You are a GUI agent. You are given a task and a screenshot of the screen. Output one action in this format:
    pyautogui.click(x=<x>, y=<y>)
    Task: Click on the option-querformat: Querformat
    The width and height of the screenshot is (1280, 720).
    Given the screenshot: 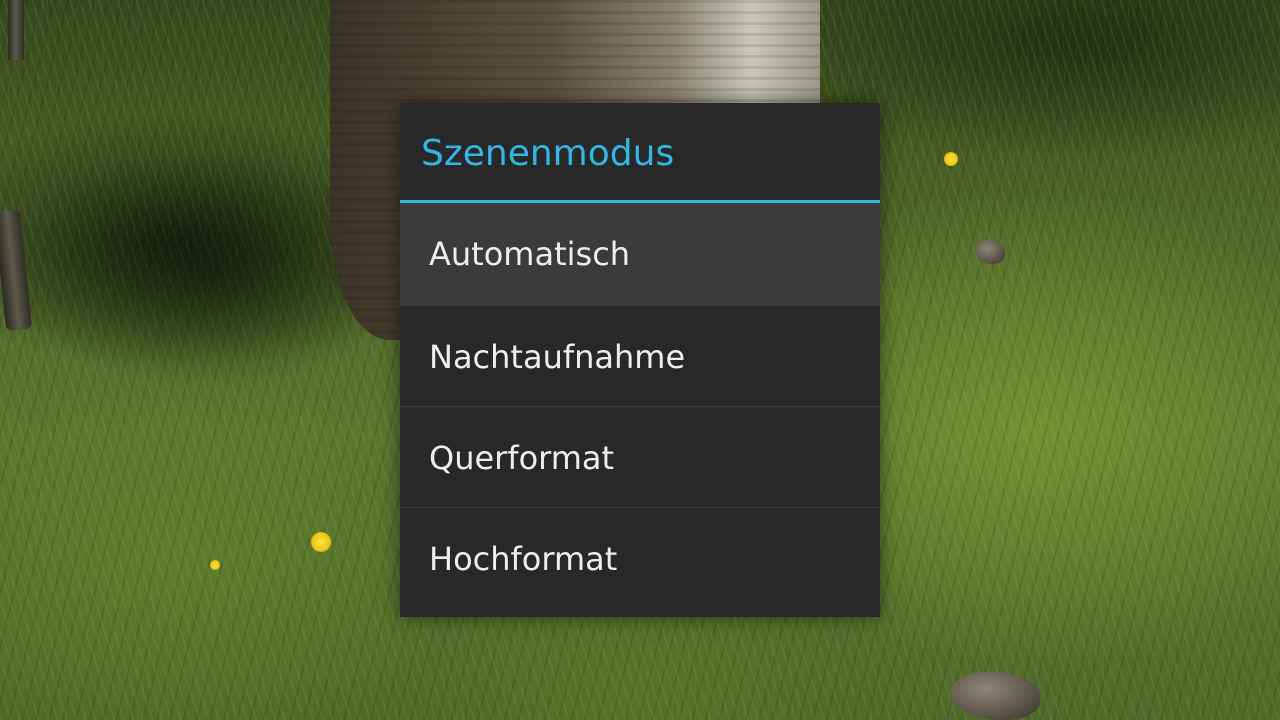 What is the action you would take?
    pyautogui.click(x=640, y=456)
    